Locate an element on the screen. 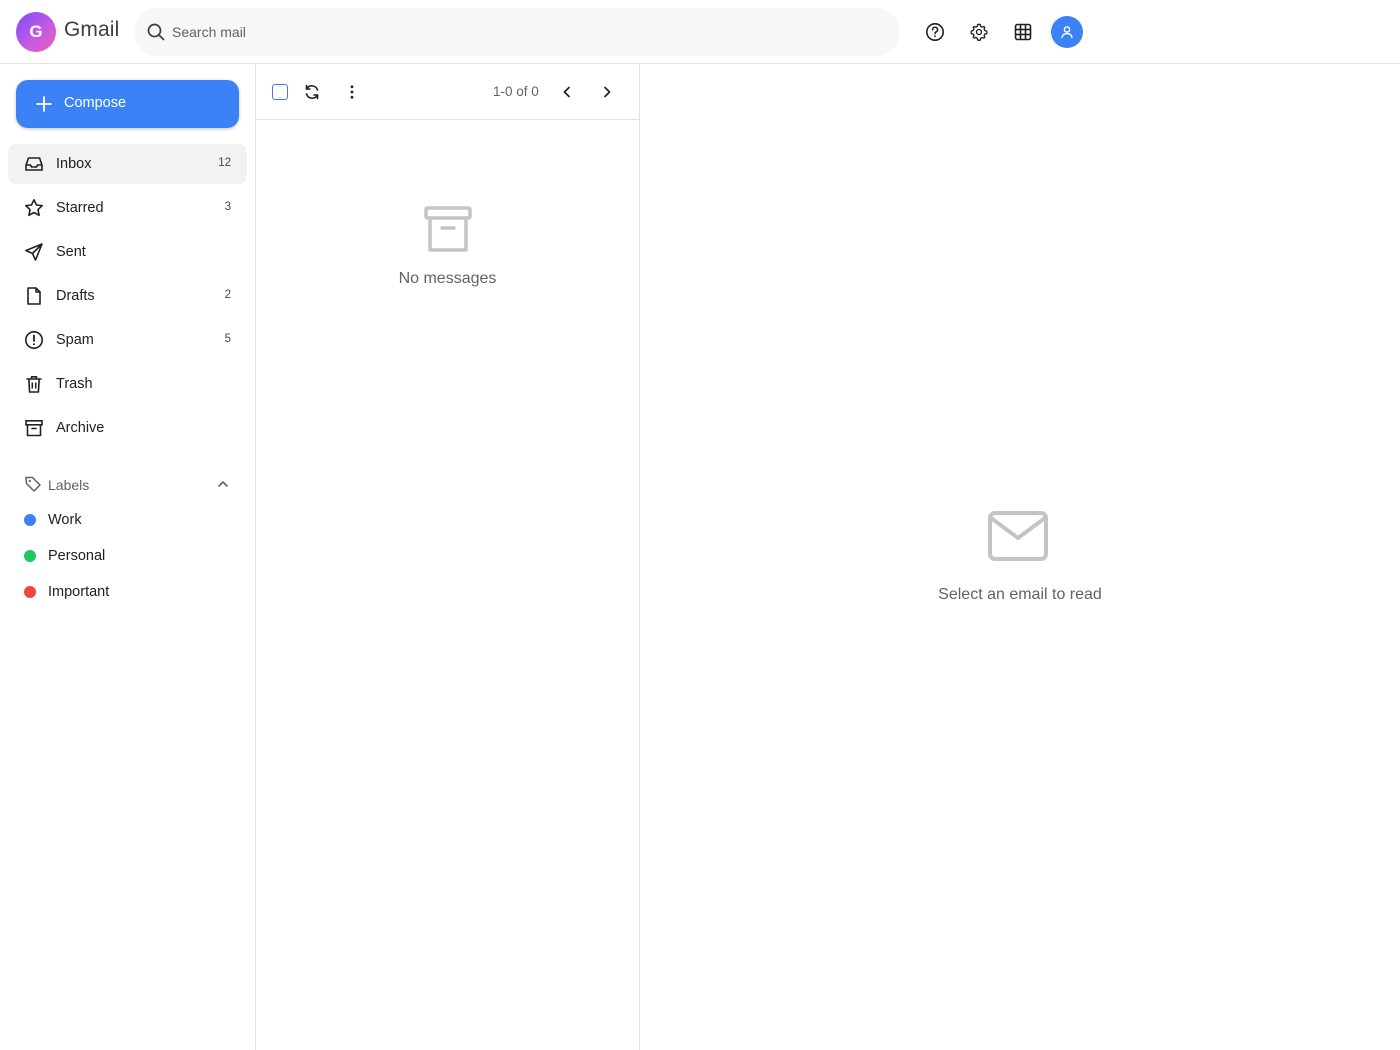  list-toolbar: 1-0 of 0 is located at coordinates (447, 92).